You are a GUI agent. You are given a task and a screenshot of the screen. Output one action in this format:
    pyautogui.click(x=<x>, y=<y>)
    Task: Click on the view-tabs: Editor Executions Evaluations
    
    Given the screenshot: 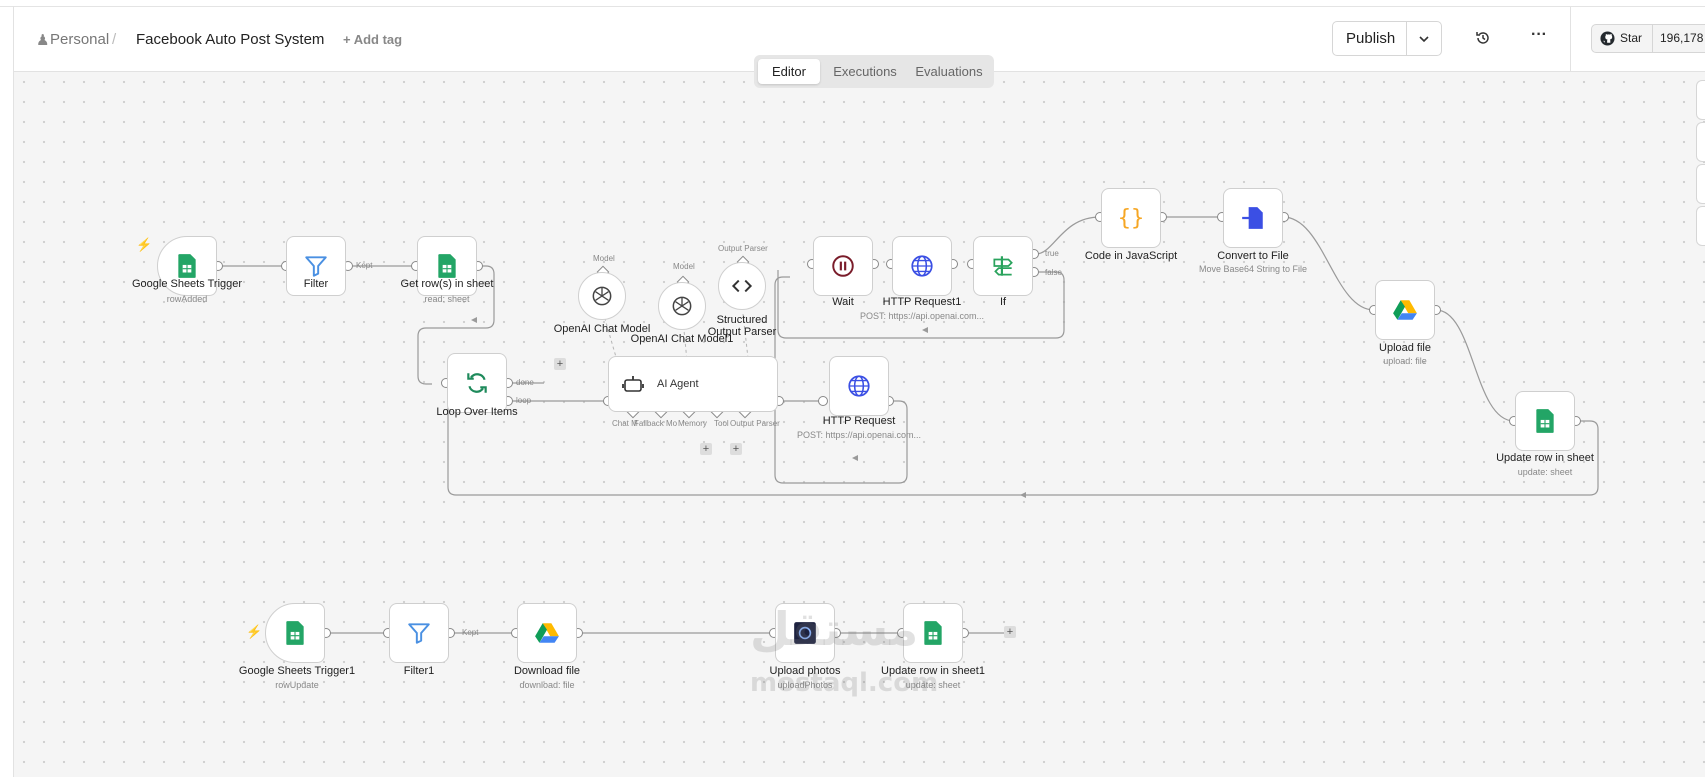 What is the action you would take?
    pyautogui.click(x=874, y=71)
    